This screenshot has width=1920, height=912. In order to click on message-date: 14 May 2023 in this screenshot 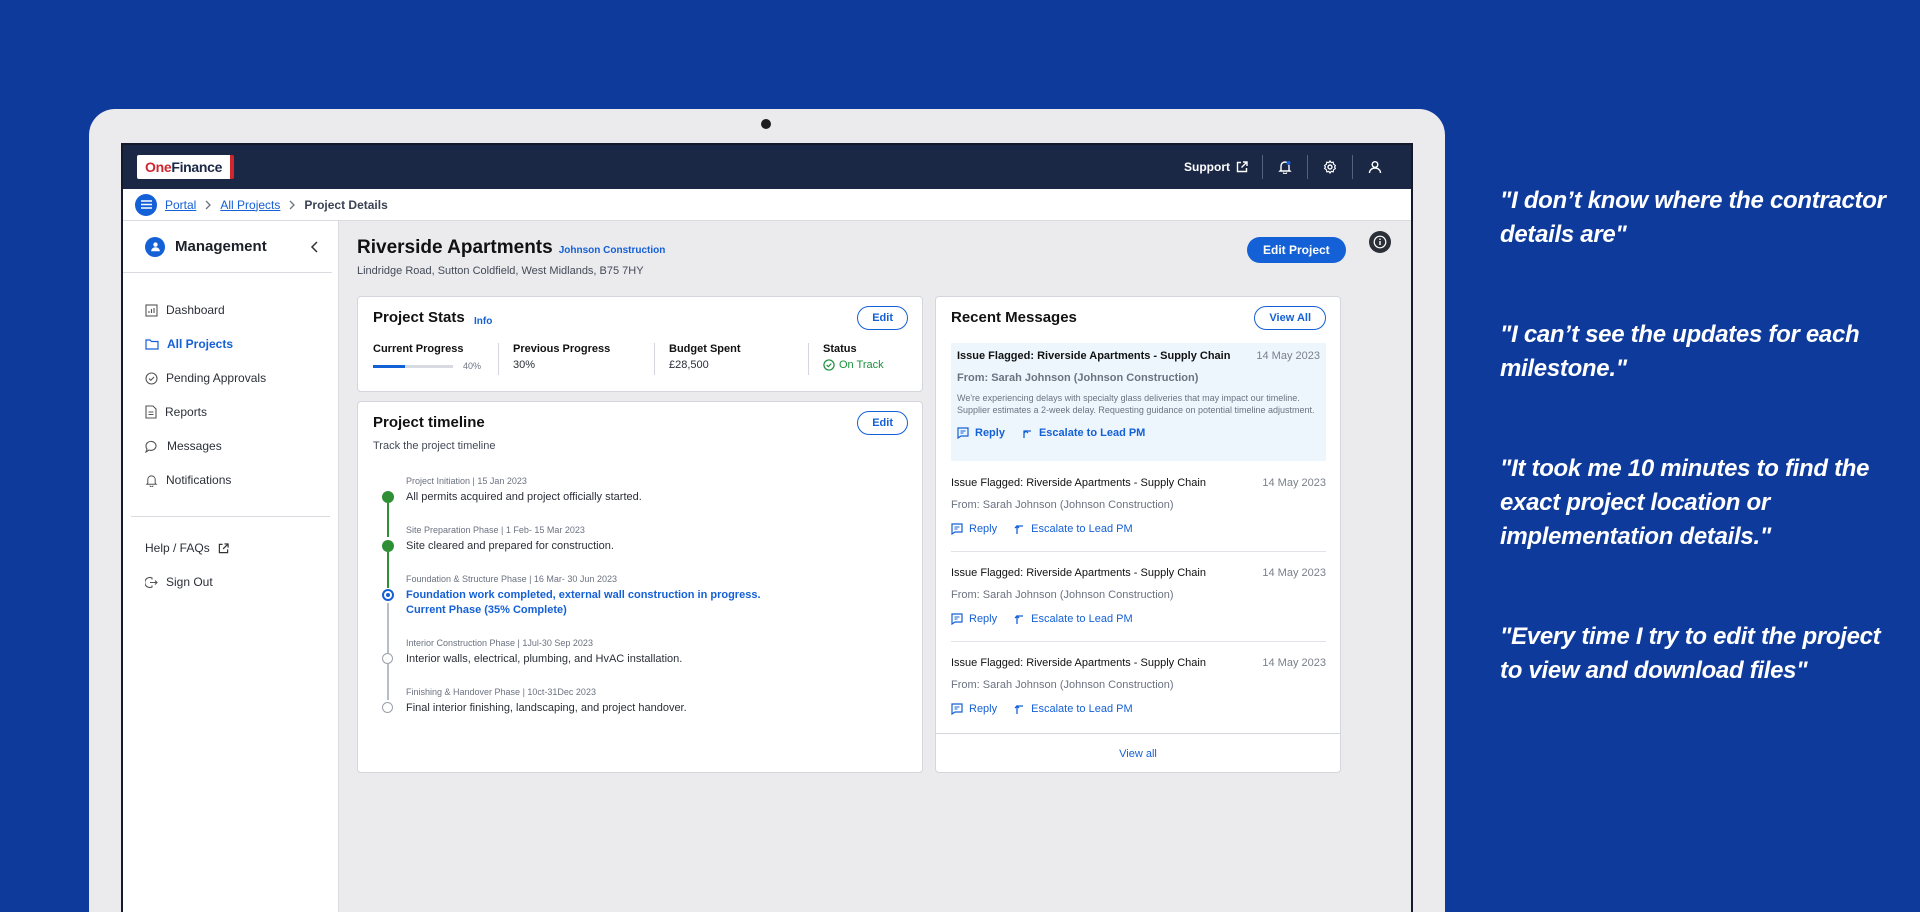, I will do `click(1288, 356)`.